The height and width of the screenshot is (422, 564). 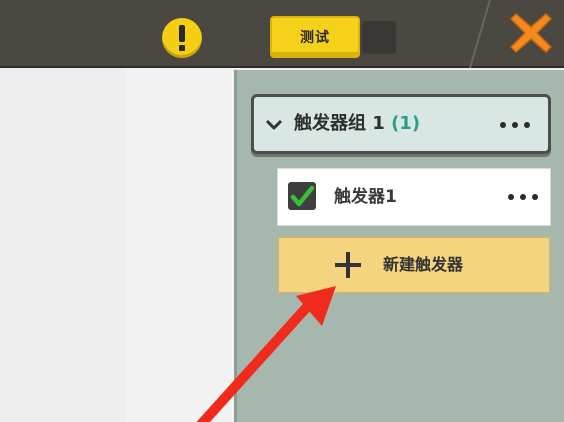 What do you see at coordinates (531, 33) in the screenshot?
I see `close-icon` at bounding box center [531, 33].